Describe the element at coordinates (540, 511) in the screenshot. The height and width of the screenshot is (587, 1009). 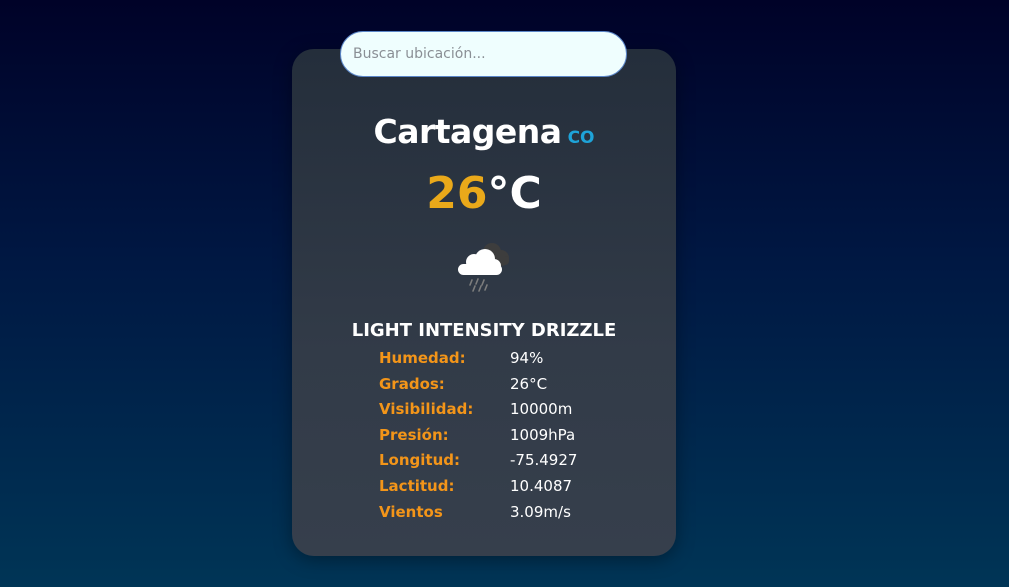
I see `detail-value: 3.09m/s` at that location.